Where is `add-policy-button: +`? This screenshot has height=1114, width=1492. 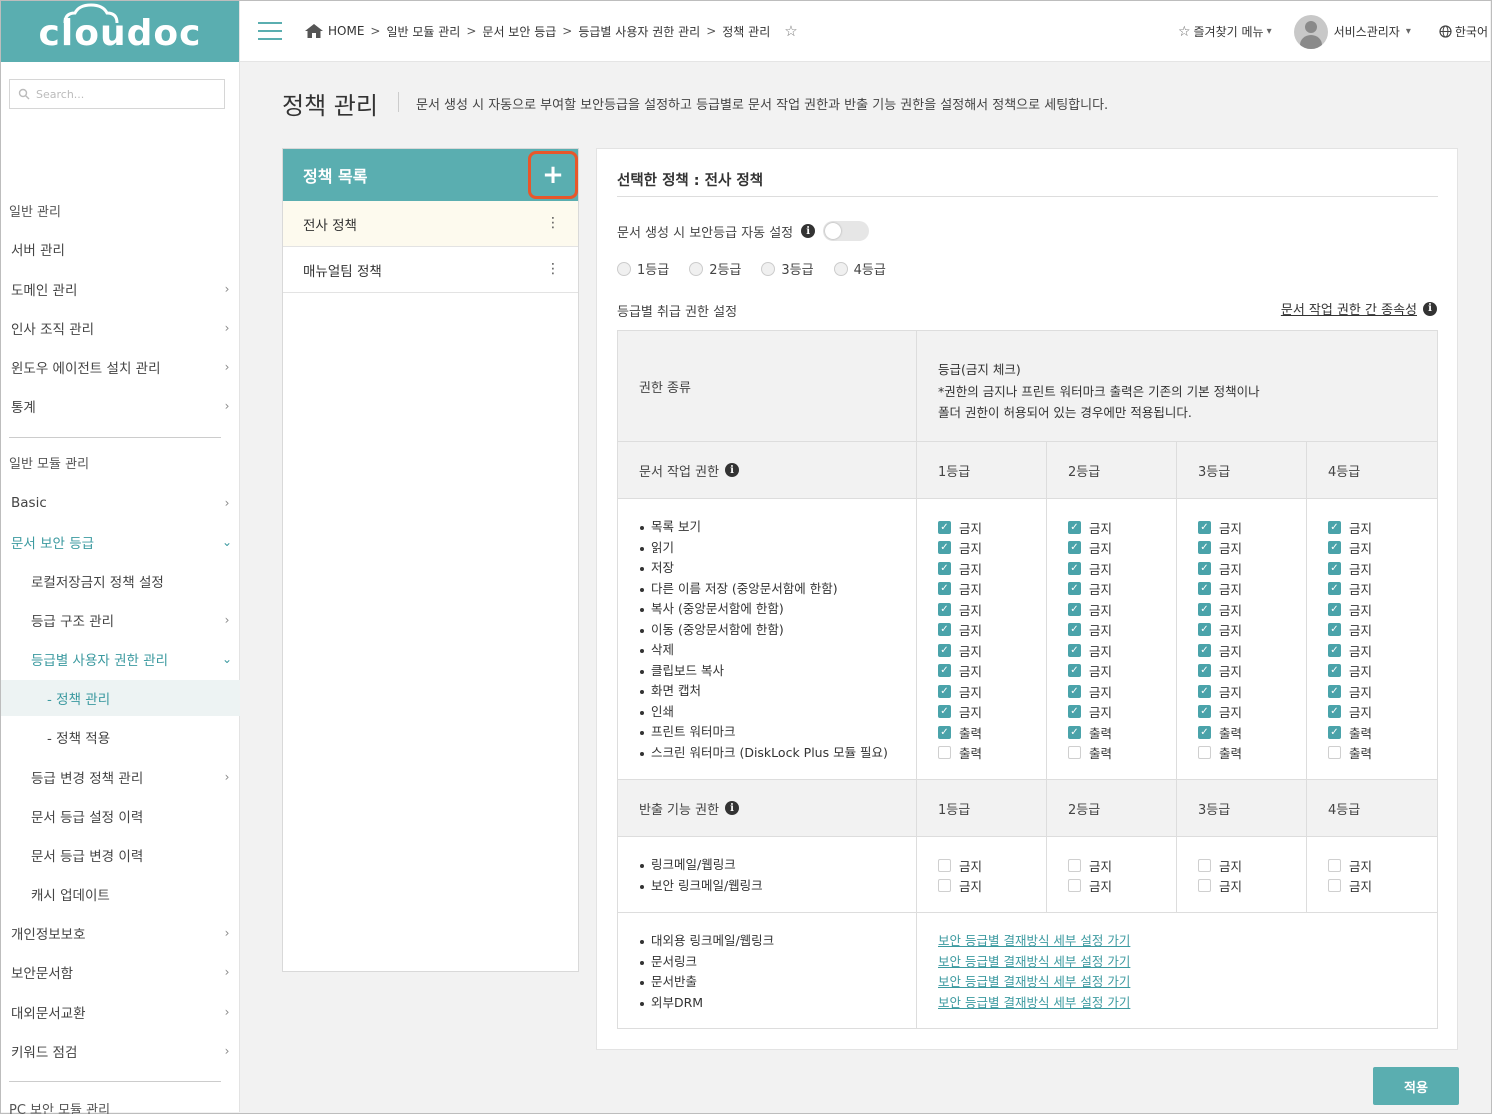
add-policy-button: + is located at coordinates (553, 175).